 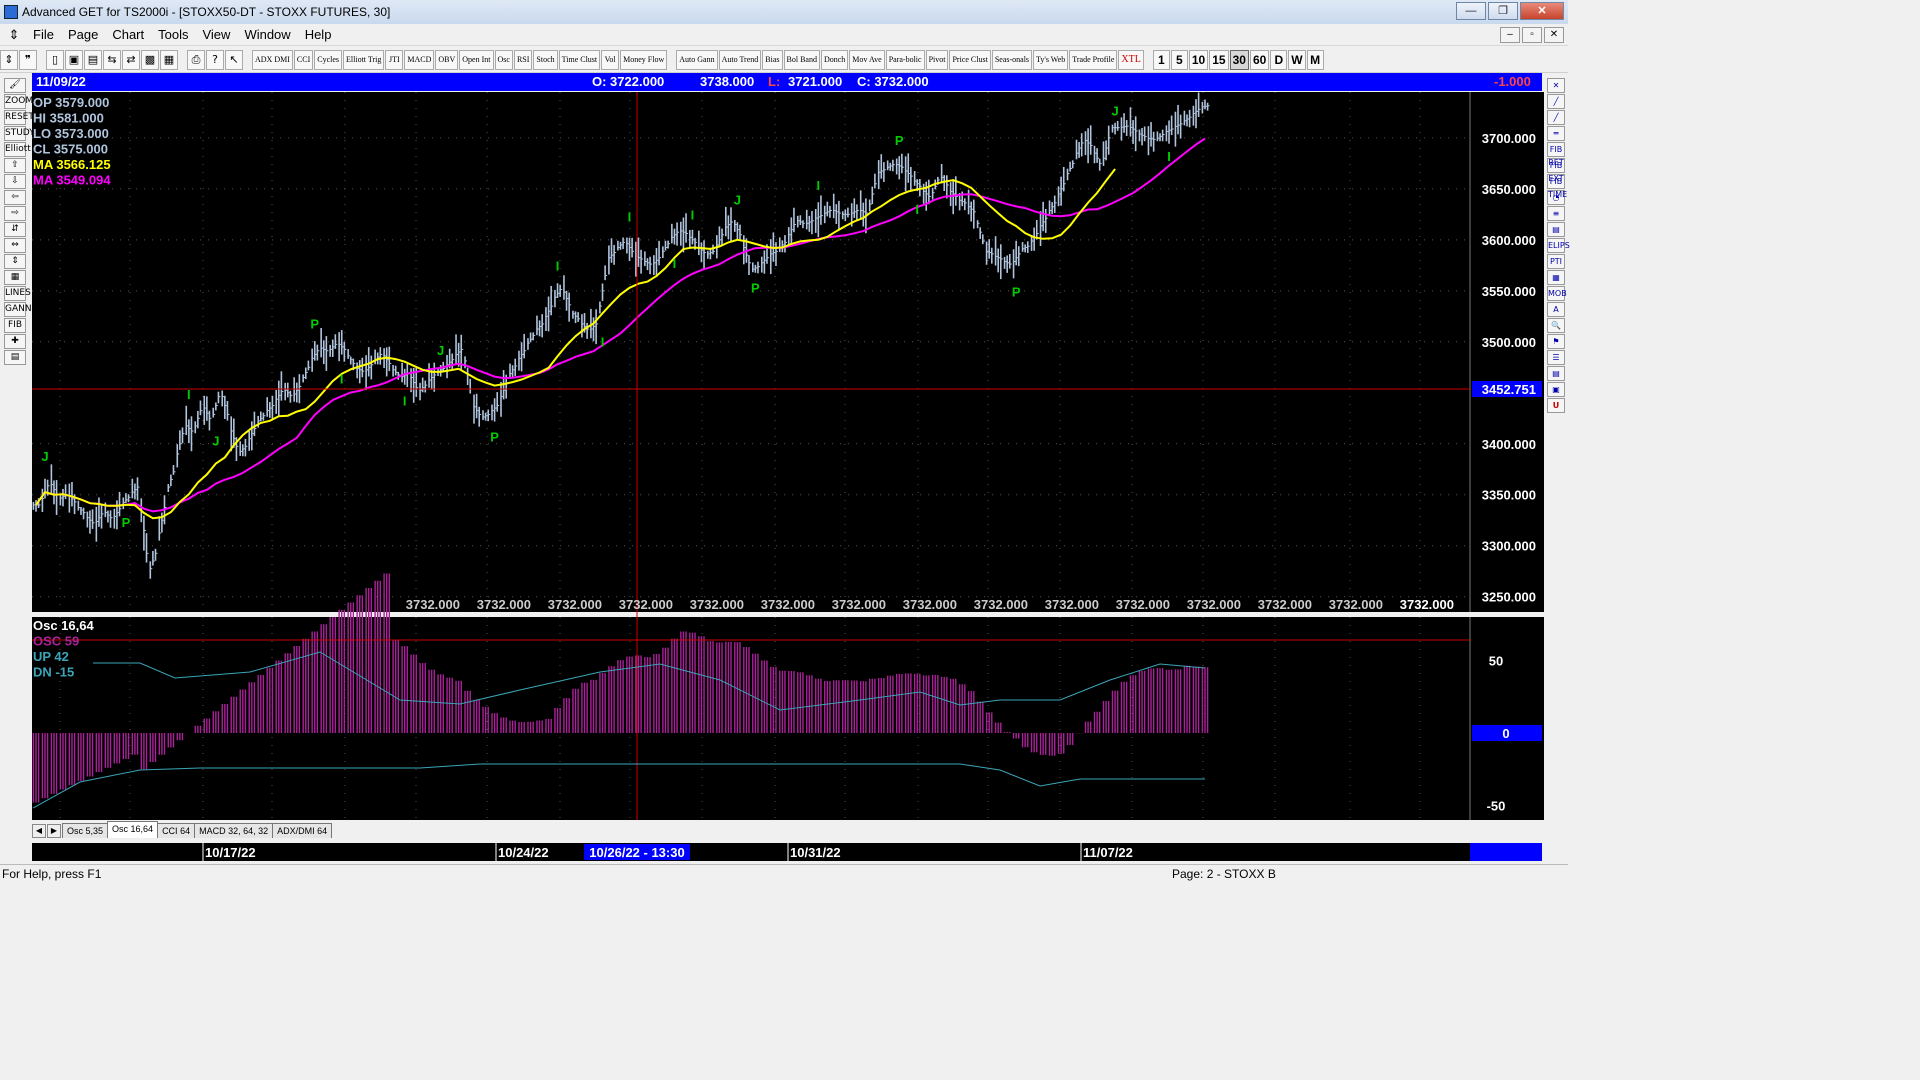 What do you see at coordinates (697, 59) in the screenshot?
I see `tool-auto-gann-button: Auto Gann` at bounding box center [697, 59].